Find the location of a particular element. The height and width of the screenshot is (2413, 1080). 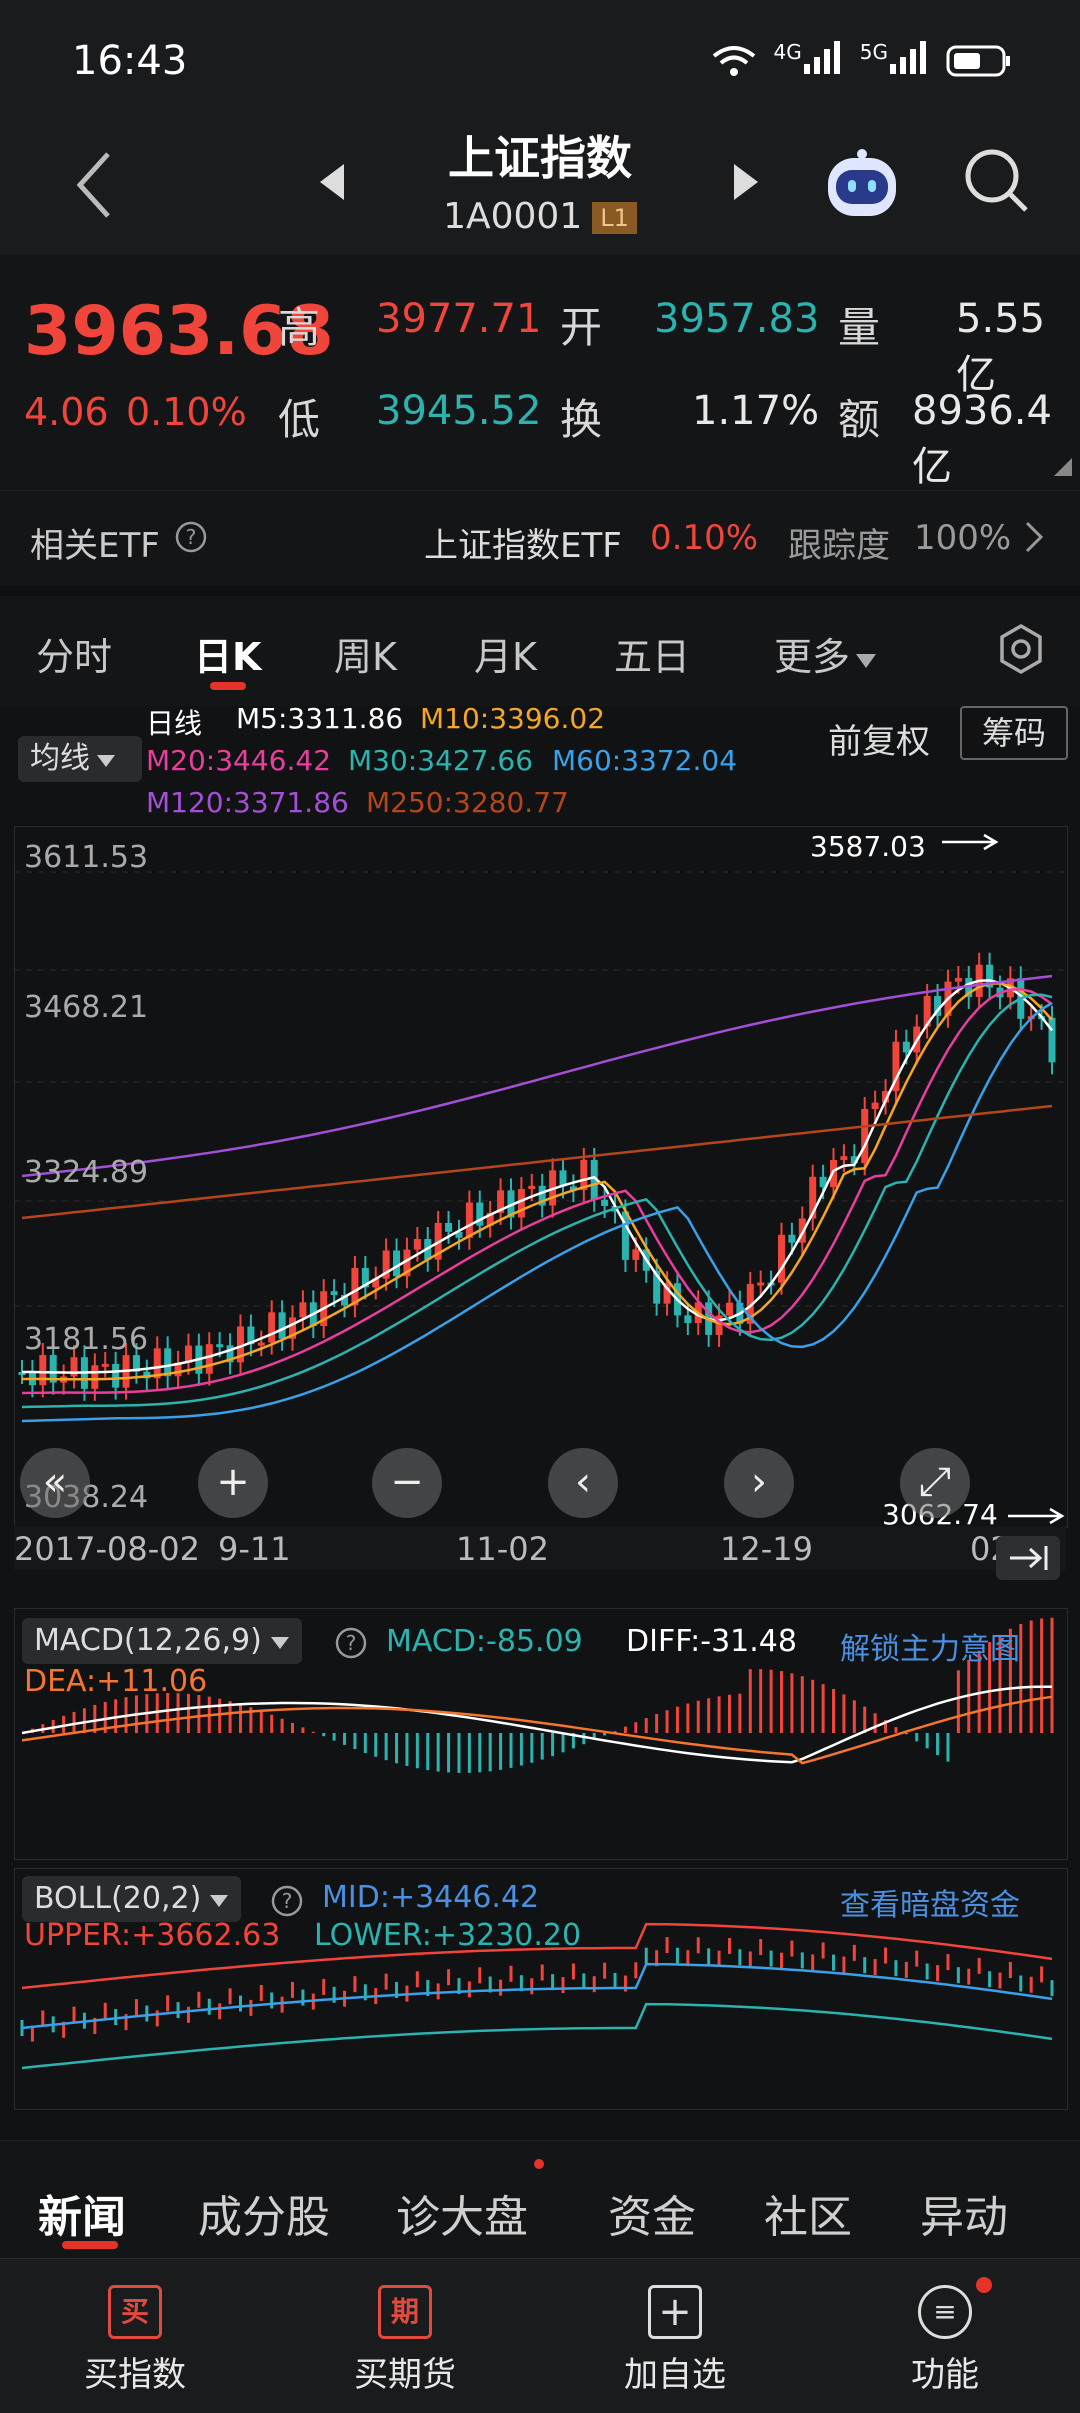

track-value: 100% is located at coordinates (963, 538).